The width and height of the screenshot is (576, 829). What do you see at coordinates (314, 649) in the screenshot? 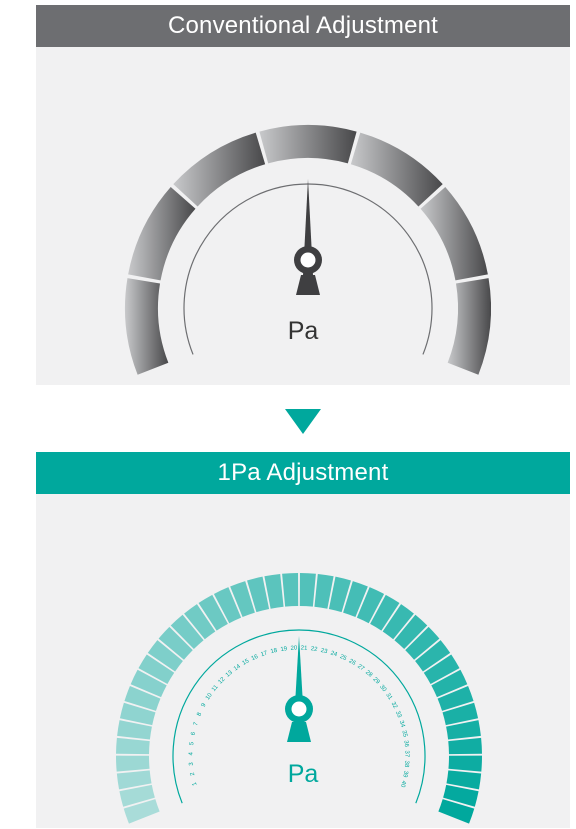
I see `scale-label: 22` at bounding box center [314, 649].